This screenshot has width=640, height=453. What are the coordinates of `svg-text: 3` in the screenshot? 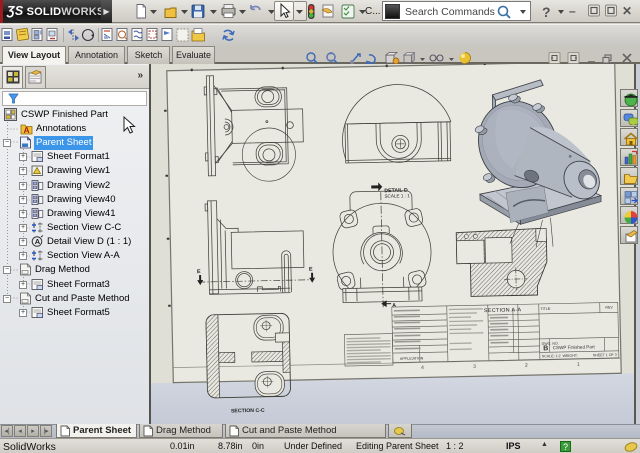 It's located at (474, 367).